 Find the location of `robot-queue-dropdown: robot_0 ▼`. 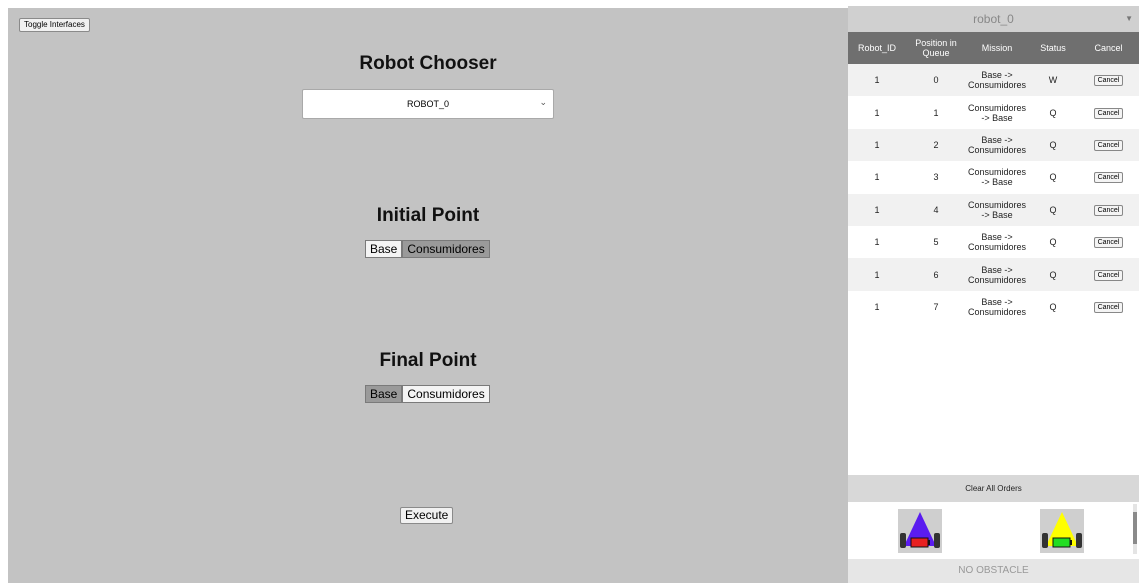

robot-queue-dropdown: robot_0 ▼ is located at coordinates (993, 19).